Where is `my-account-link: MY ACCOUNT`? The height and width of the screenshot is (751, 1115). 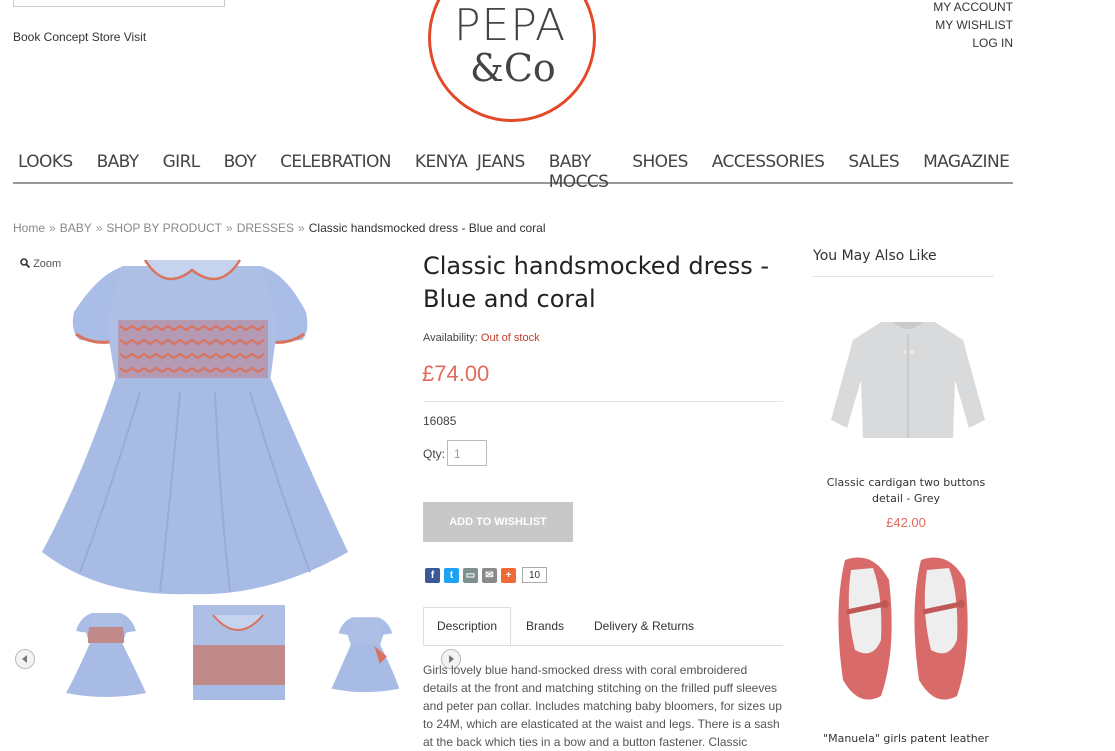
my-account-link: MY ACCOUNT is located at coordinates (973, 8).